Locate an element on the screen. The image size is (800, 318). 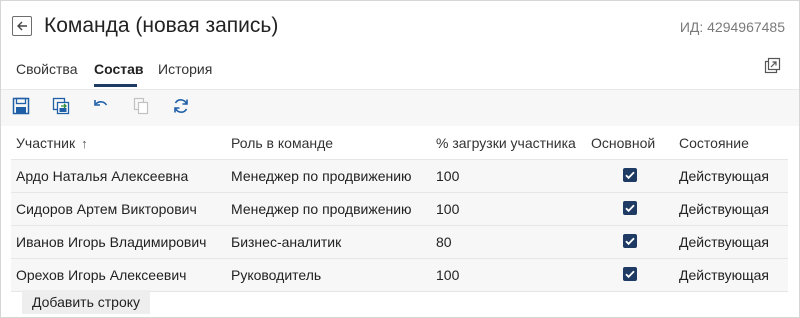
cell-member: Сидоров Артем Викторович is located at coordinates (106, 209).